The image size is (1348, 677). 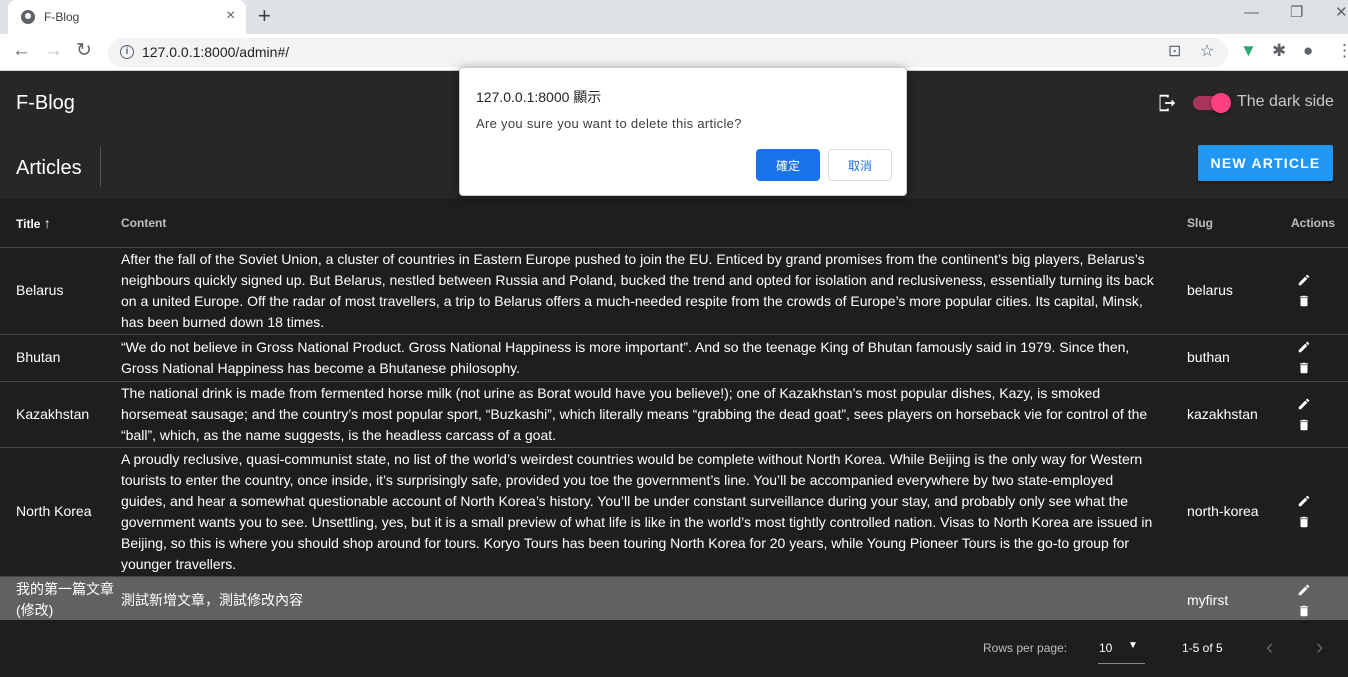 I want to click on globe-icon, so click(x=28, y=17).